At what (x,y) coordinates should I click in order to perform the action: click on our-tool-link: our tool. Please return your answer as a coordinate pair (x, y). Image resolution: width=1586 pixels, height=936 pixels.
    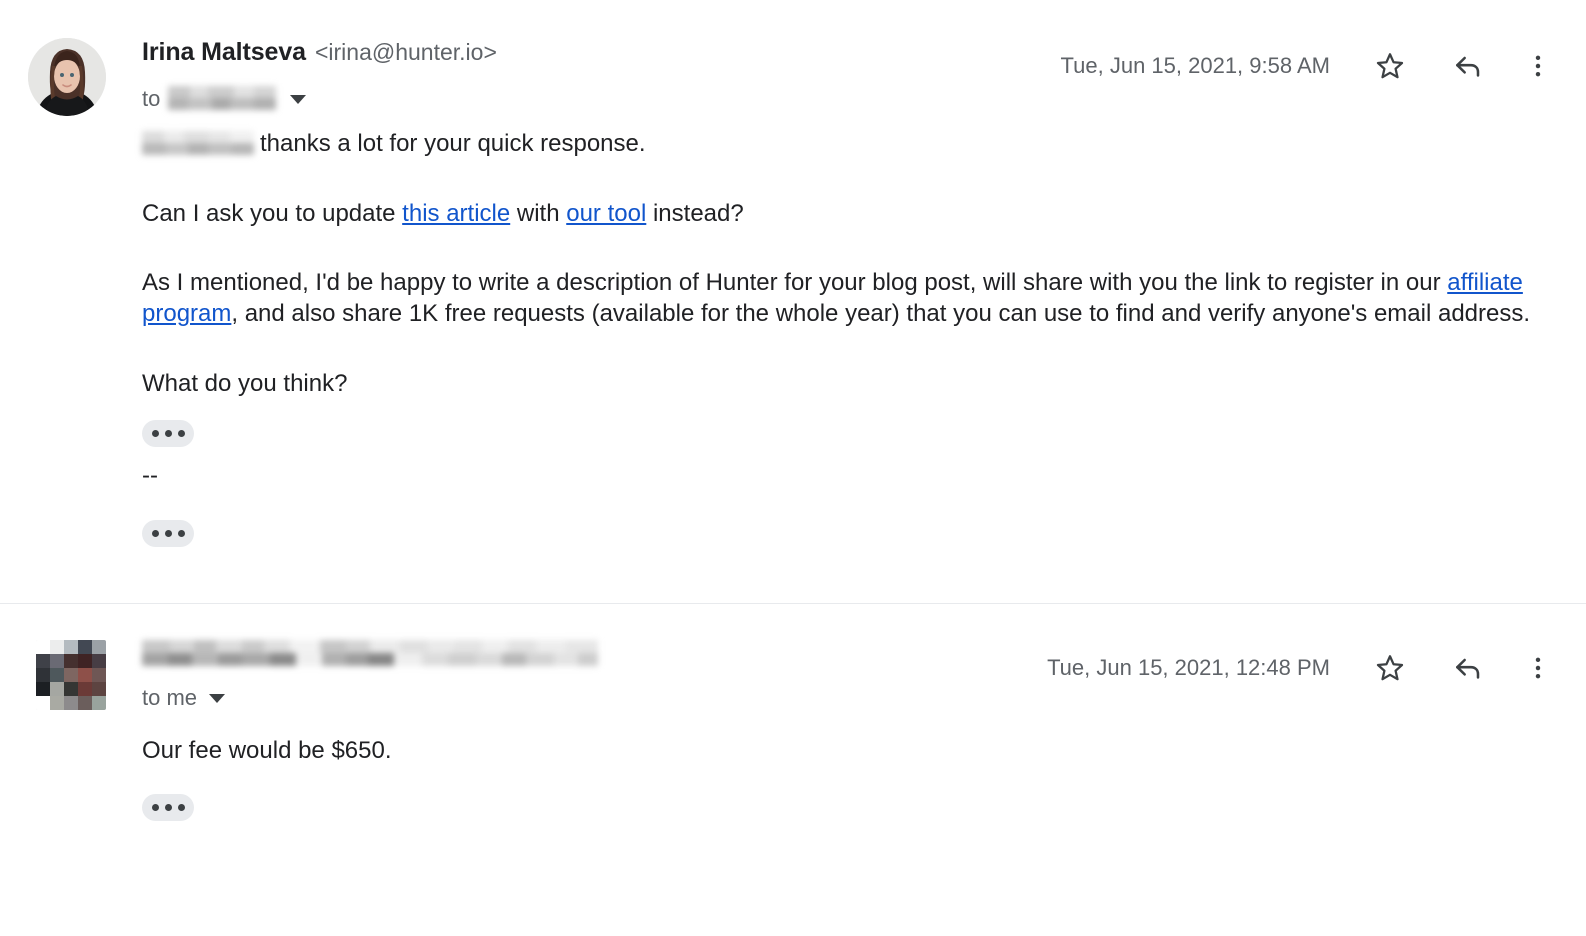
    Looking at the image, I should click on (606, 213).